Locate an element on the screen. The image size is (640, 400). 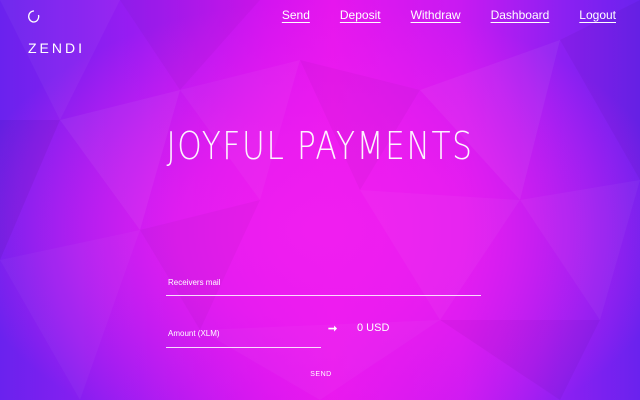
receiver-mail-field is located at coordinates (324, 284).